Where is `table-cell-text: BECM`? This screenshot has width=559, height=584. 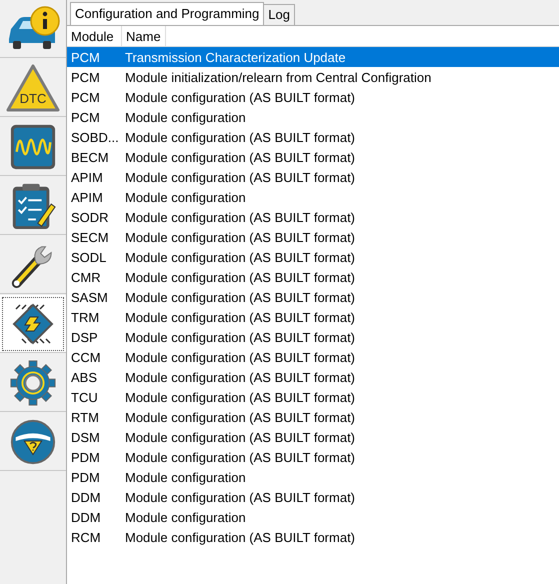
table-cell-text: BECM is located at coordinates (90, 157).